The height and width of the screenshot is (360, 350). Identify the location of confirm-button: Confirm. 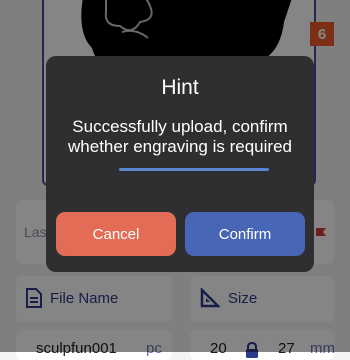
(245, 234).